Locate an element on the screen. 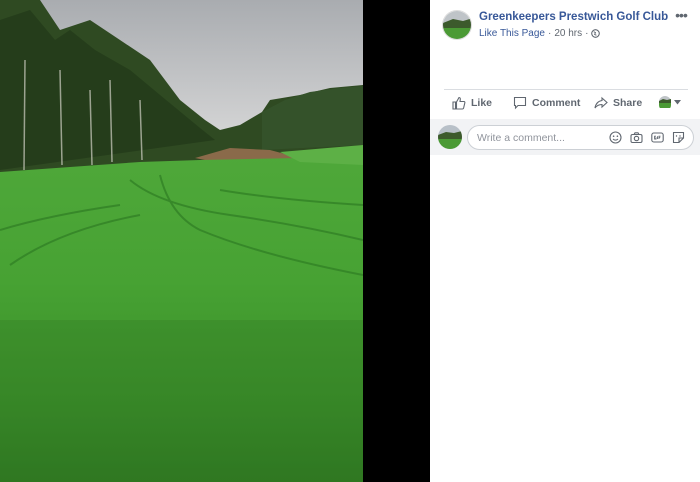  caret-down-icon is located at coordinates (677, 101).